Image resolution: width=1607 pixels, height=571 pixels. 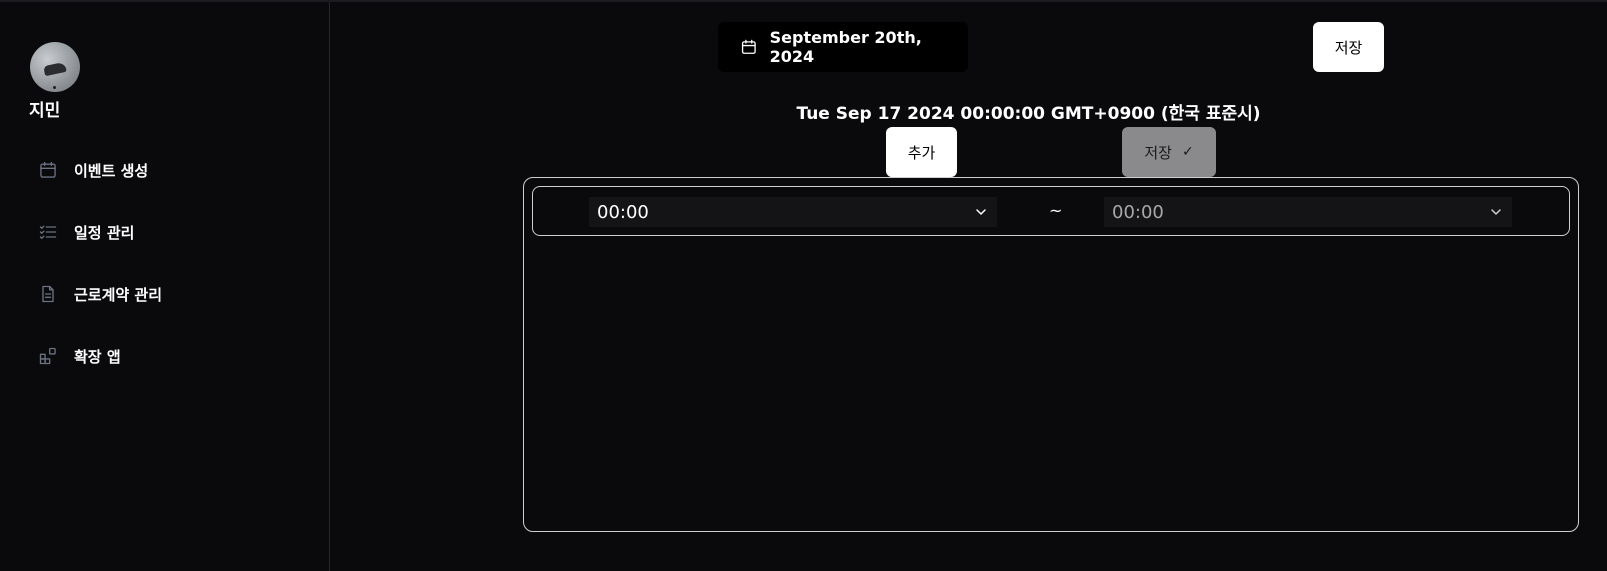 What do you see at coordinates (111, 170) in the screenshot?
I see `sidebar-item-label: 이벤트 생성` at bounding box center [111, 170].